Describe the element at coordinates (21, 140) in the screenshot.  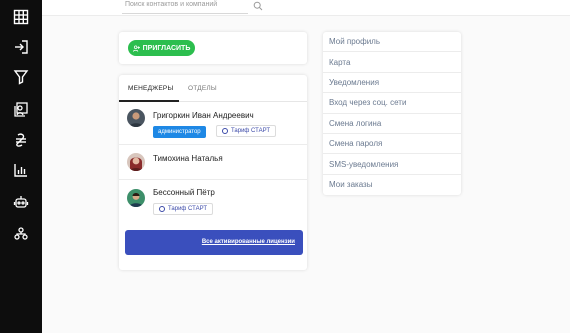
I see `currency-icon` at that location.